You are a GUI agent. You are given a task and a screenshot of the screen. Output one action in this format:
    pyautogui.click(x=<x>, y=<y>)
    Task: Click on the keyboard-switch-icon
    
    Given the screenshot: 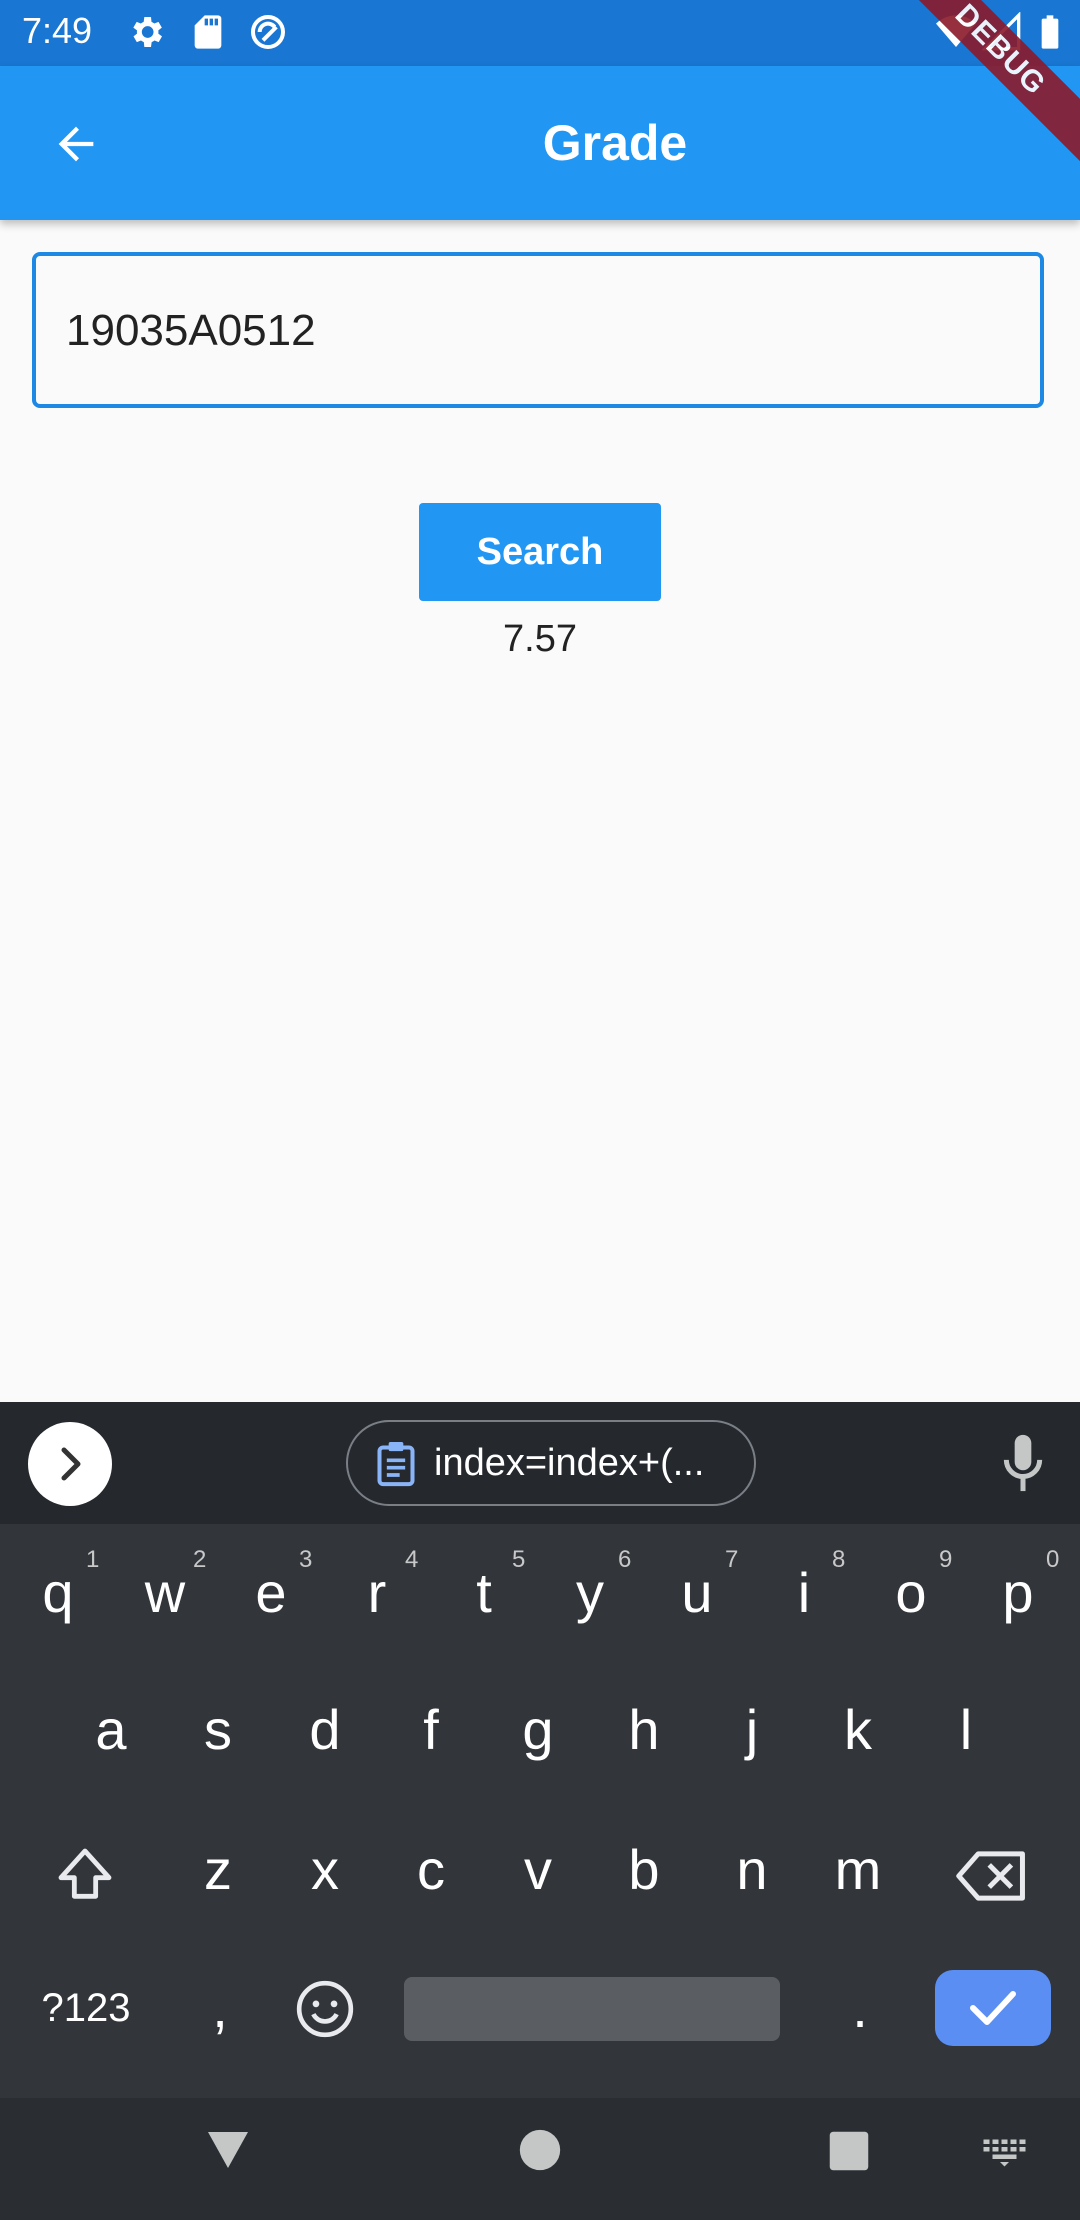 What is the action you would take?
    pyautogui.click(x=1006, y=2153)
    